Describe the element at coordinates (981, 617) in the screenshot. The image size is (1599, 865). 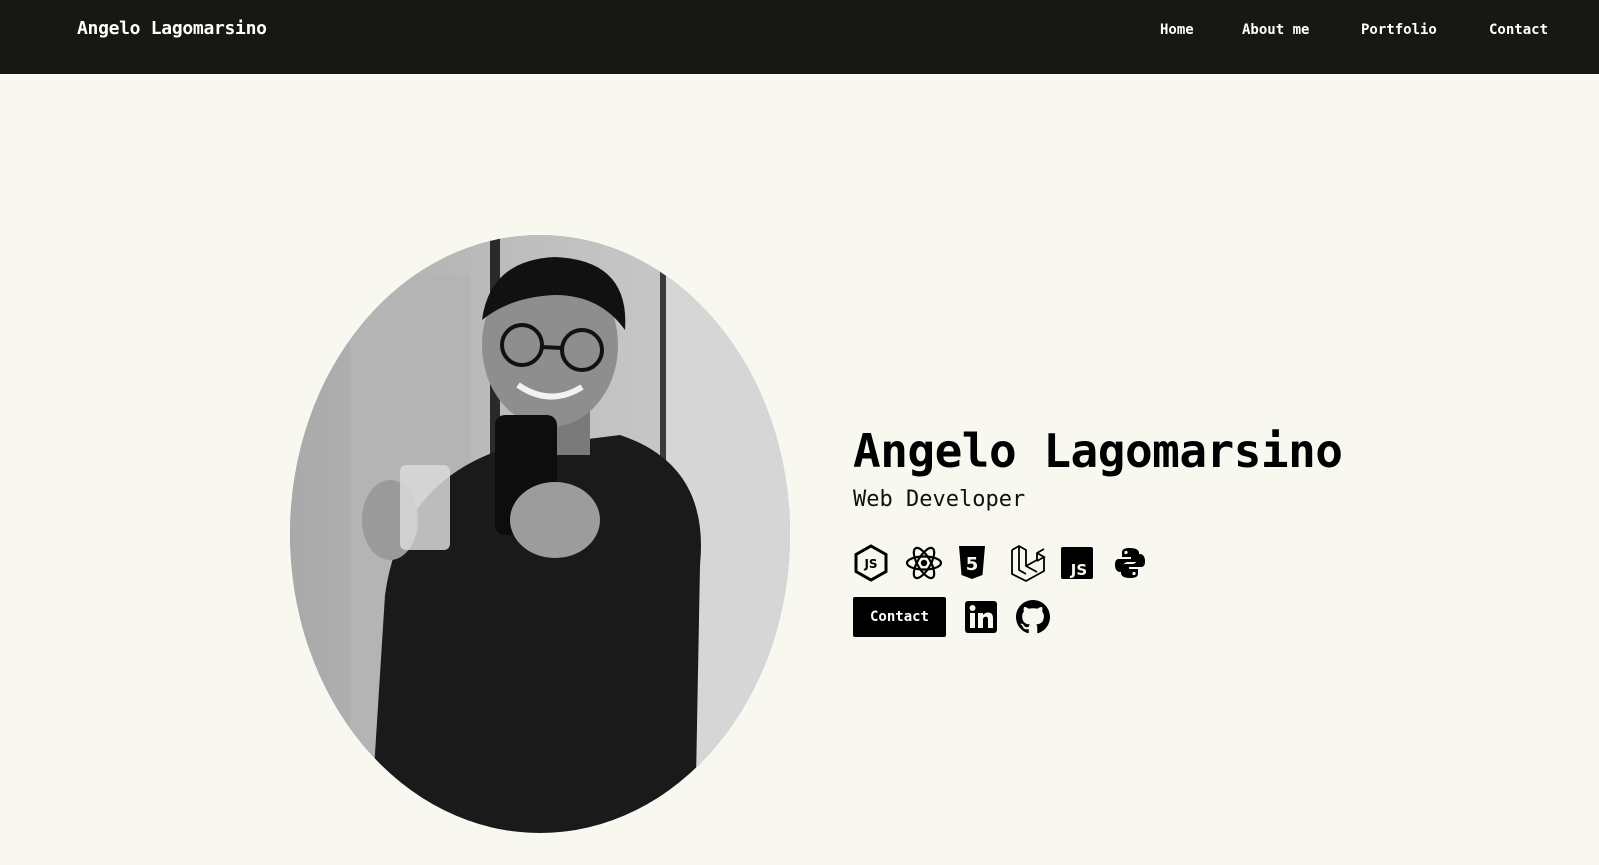
I see `linkedin-icon` at that location.